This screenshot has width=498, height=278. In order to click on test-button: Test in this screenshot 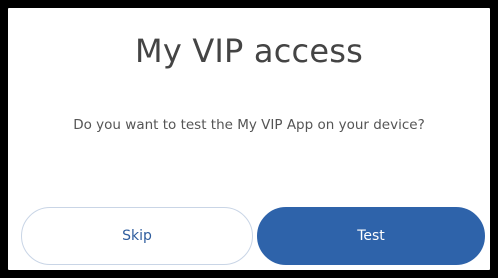, I will do `click(371, 236)`.